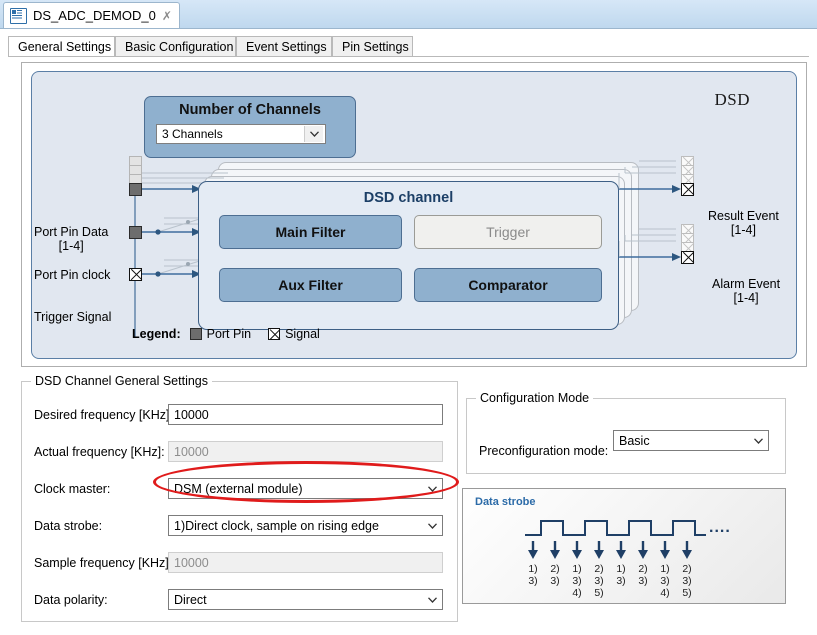 This screenshot has height=635, width=817. I want to click on tab-event-settings: Event Settings, so click(284, 46).